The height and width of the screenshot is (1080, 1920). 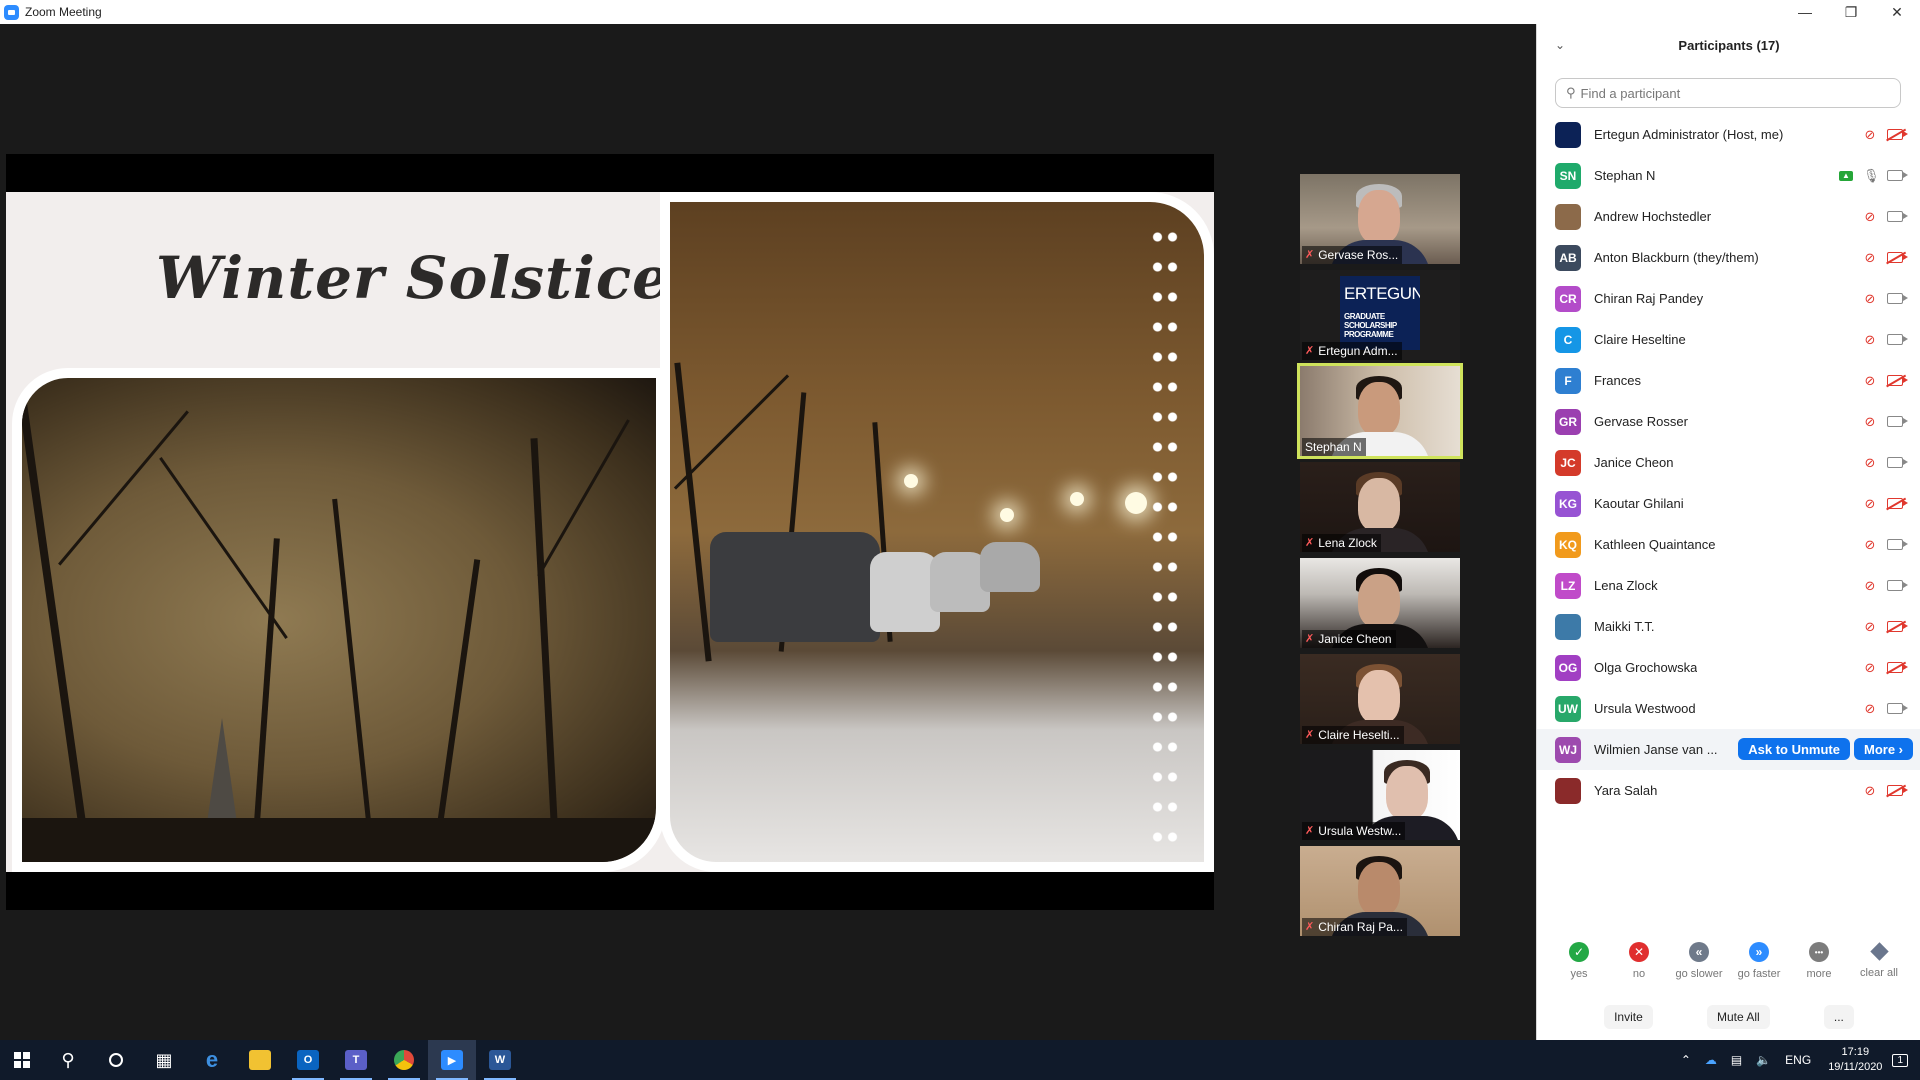 What do you see at coordinates (260, 1060) in the screenshot?
I see `file-explorer-icon` at bounding box center [260, 1060].